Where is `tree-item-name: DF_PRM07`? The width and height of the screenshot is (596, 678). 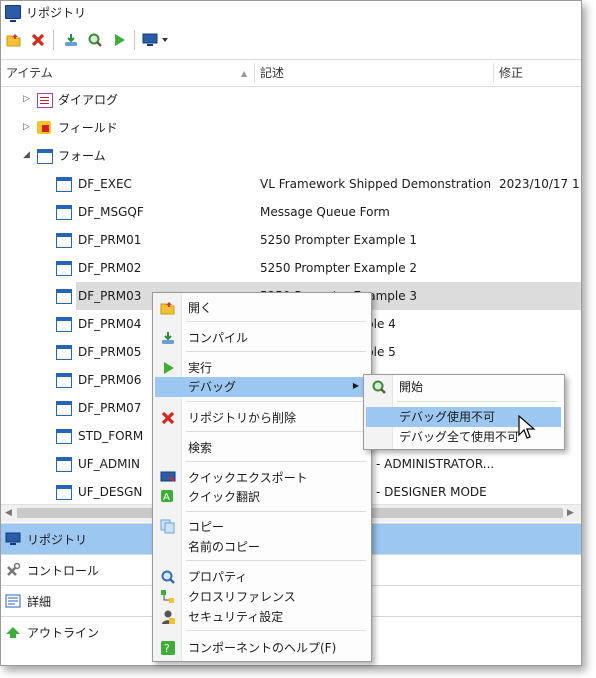
tree-item-name: DF_PRM07 is located at coordinates (110, 408).